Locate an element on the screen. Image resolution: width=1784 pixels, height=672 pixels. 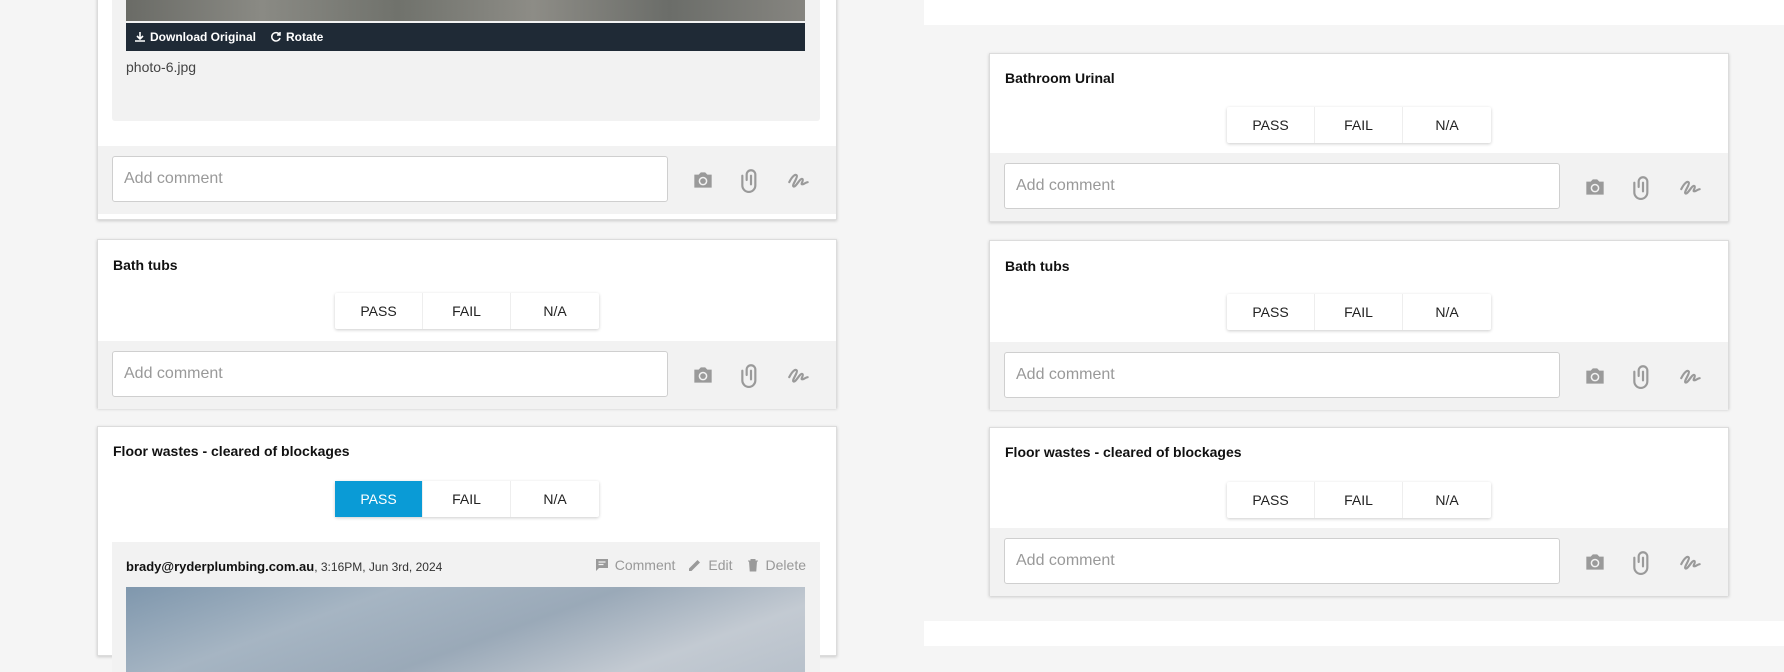
inspection-card-photo: Download Original Rotate photo-6.jpg is located at coordinates (467, 110).